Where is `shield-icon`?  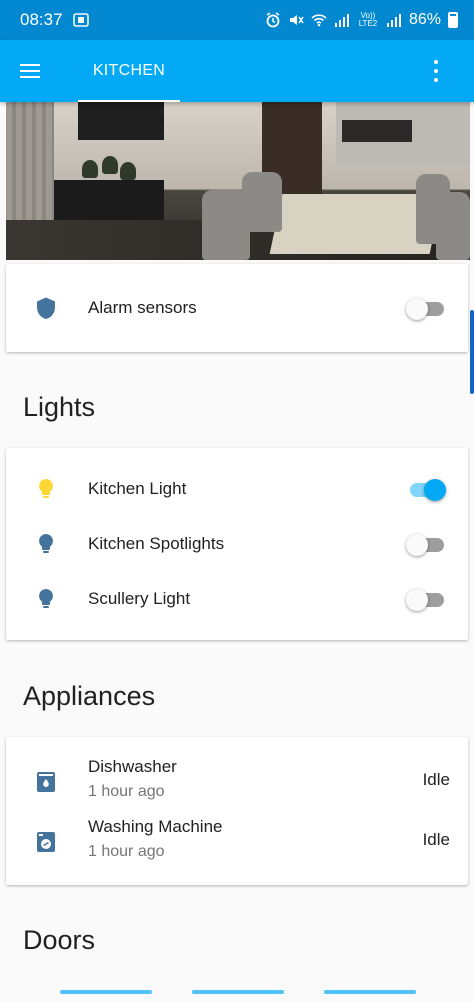 shield-icon is located at coordinates (46, 308).